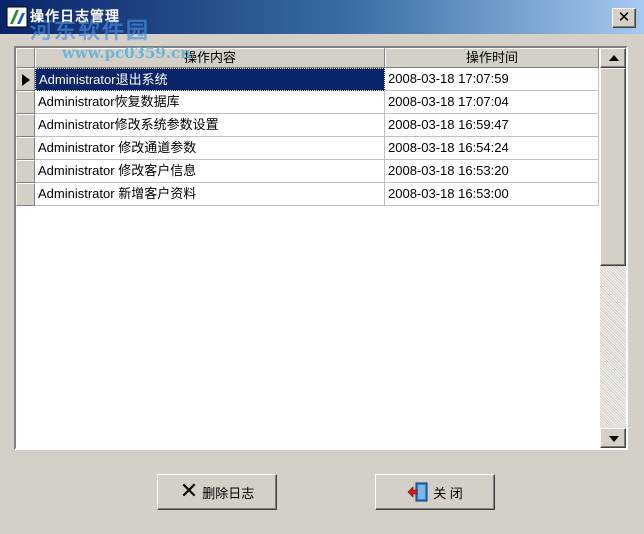  I want to click on arrow-up-icon, so click(614, 58).